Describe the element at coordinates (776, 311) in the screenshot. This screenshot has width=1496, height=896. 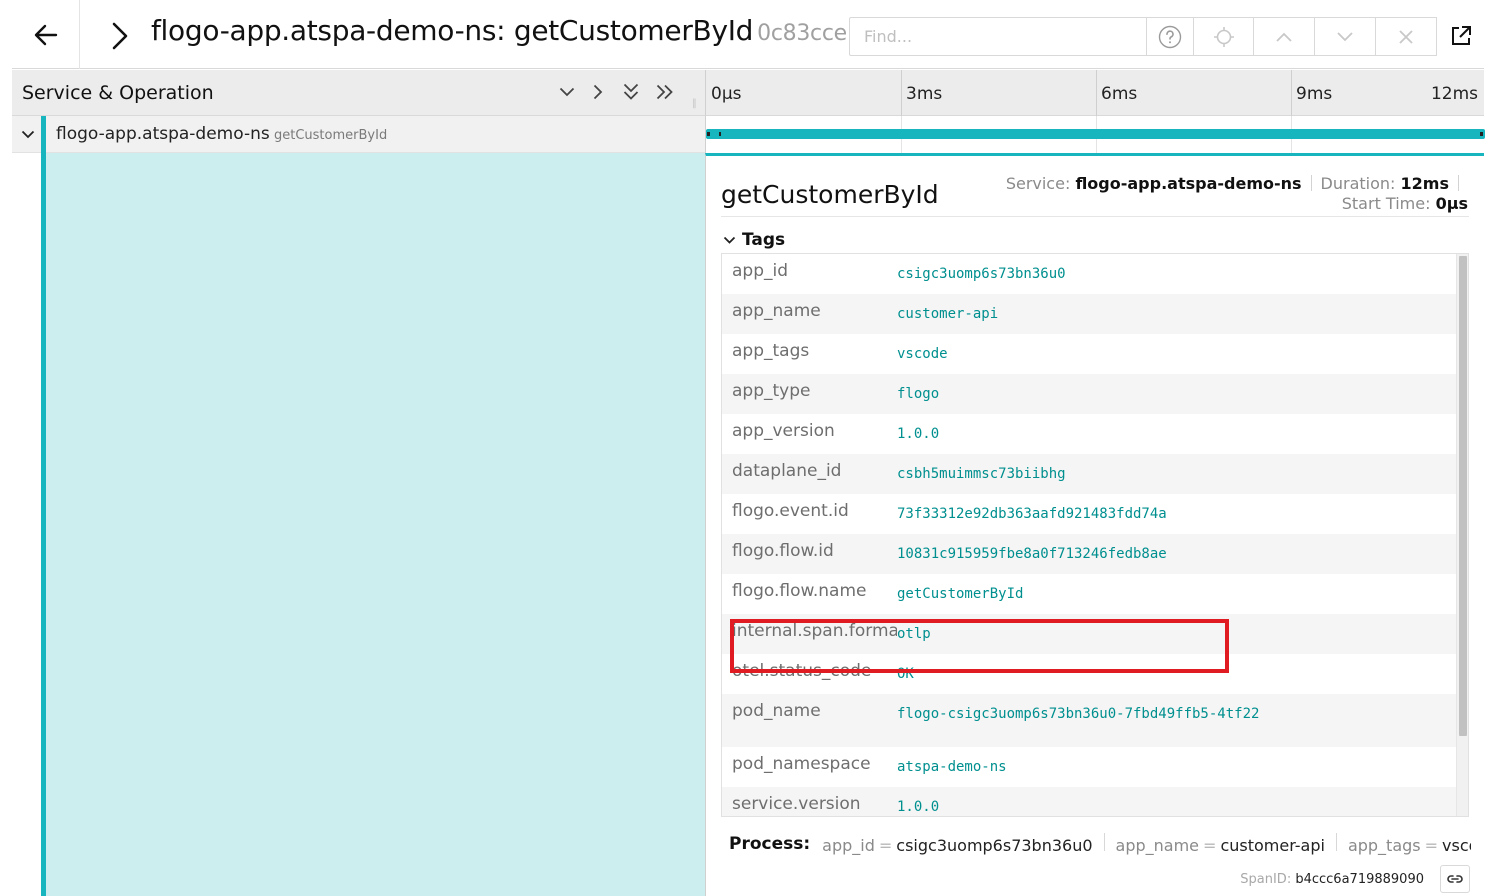
I see `tag-key: app_name` at that location.